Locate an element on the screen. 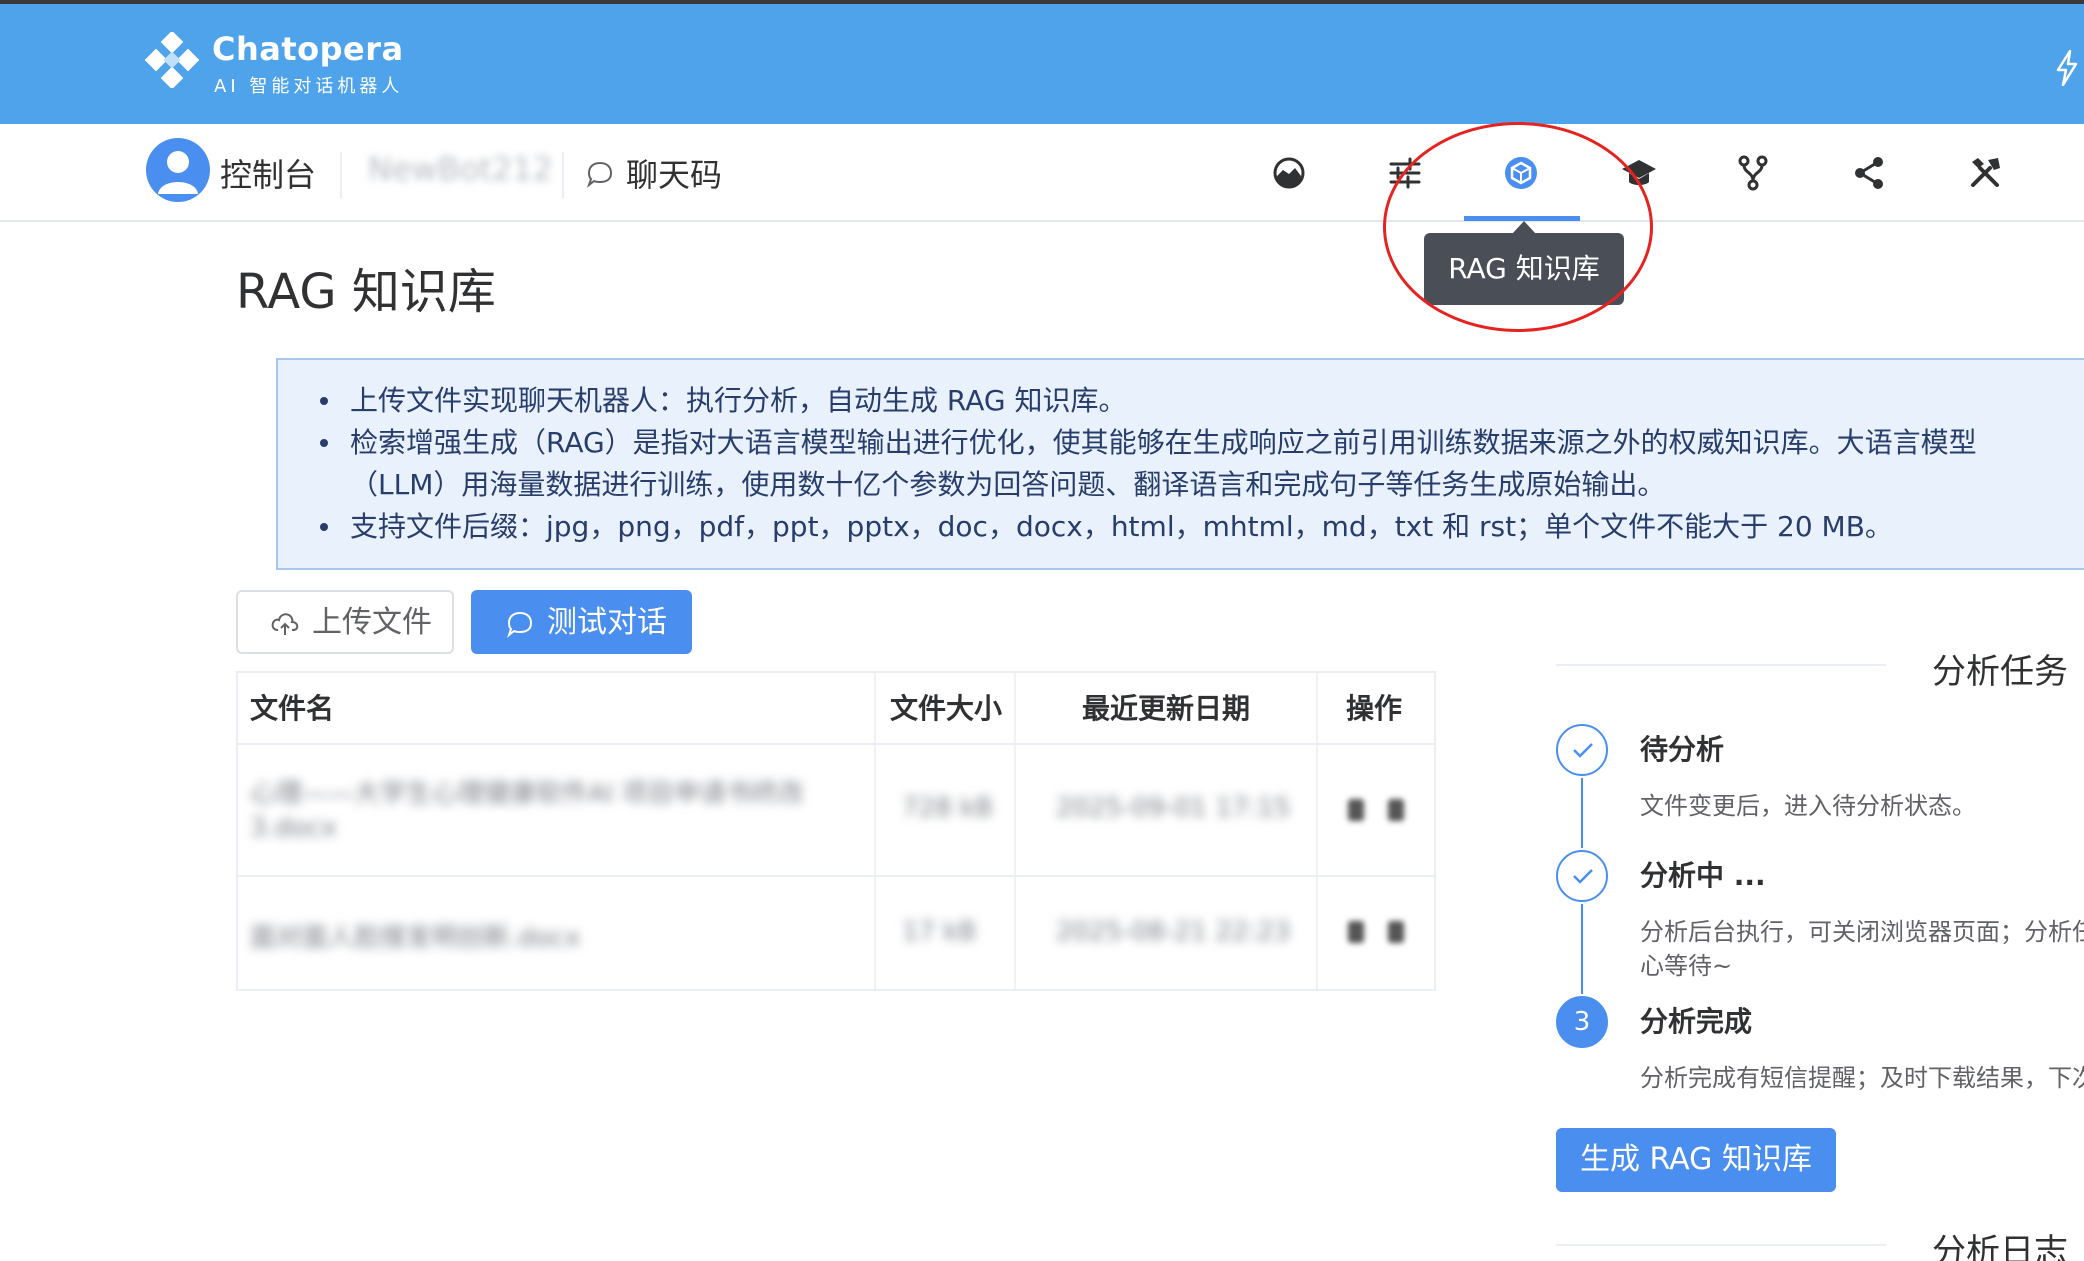  avatar is located at coordinates (178, 170).